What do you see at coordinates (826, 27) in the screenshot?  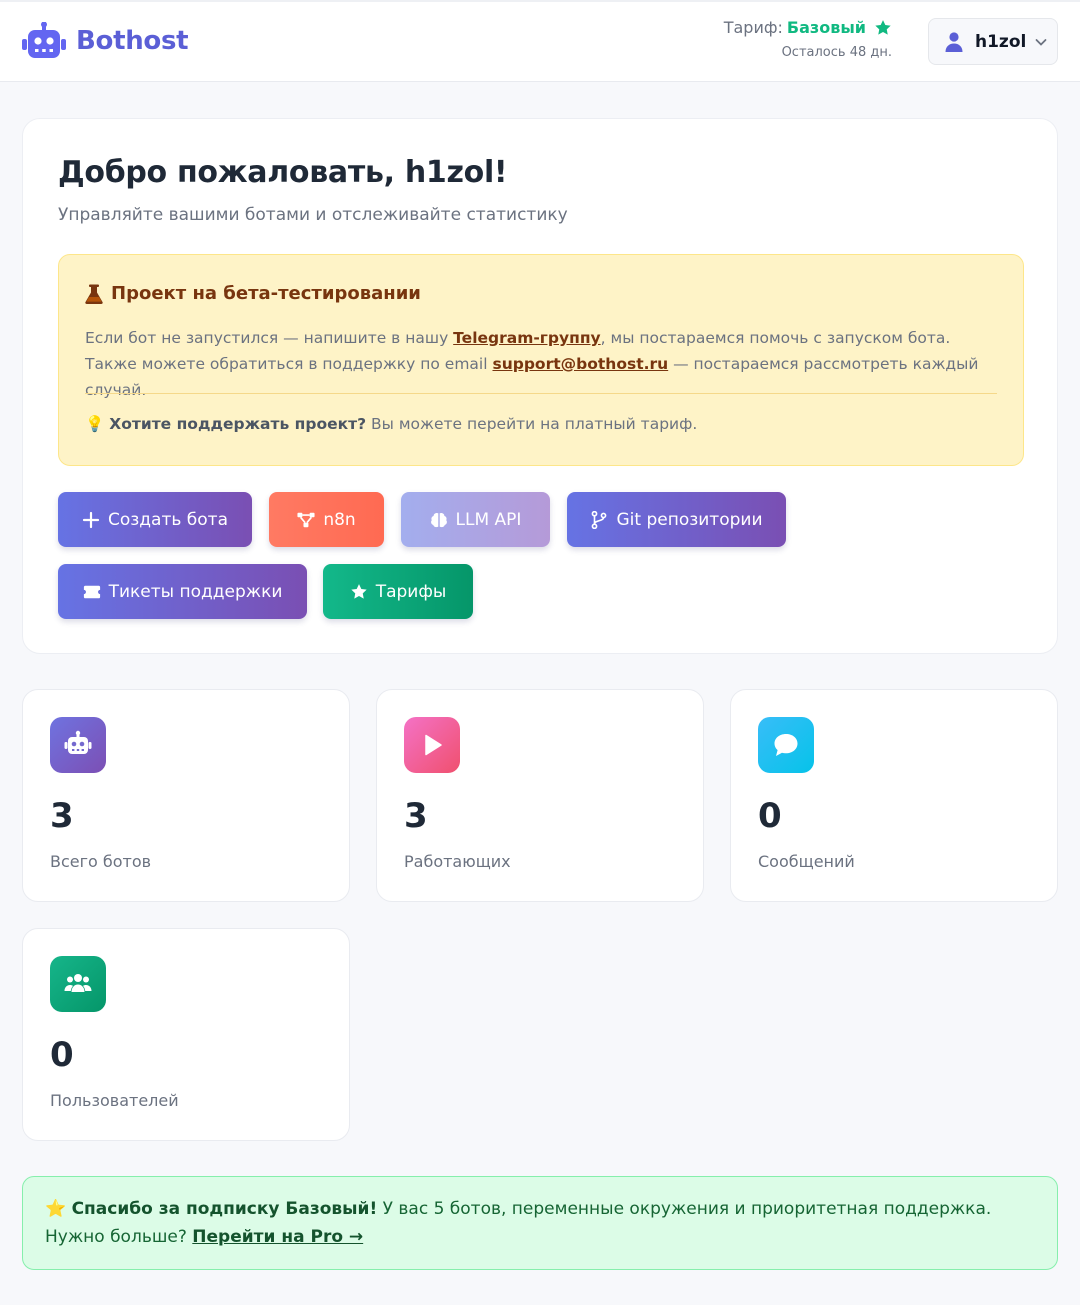 I see `plan-name: Базовый` at bounding box center [826, 27].